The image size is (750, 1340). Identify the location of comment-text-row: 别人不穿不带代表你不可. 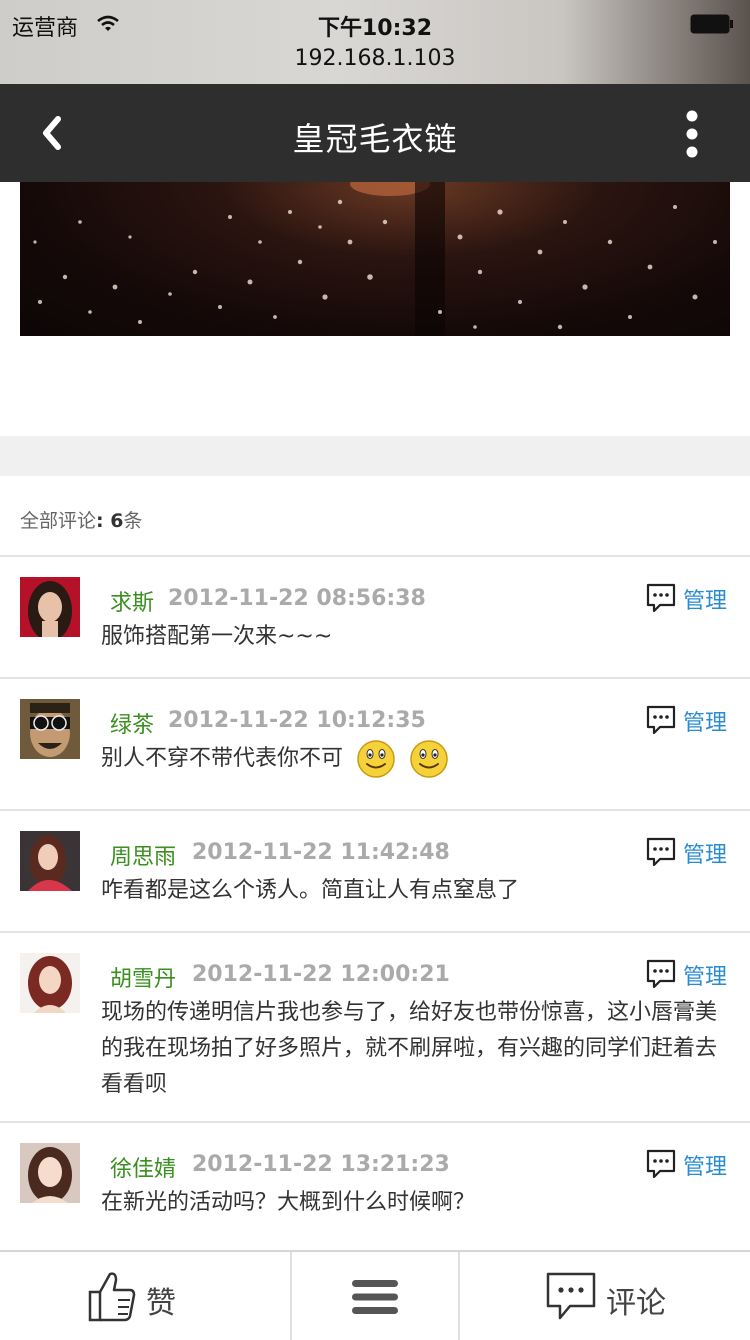
(416, 759).